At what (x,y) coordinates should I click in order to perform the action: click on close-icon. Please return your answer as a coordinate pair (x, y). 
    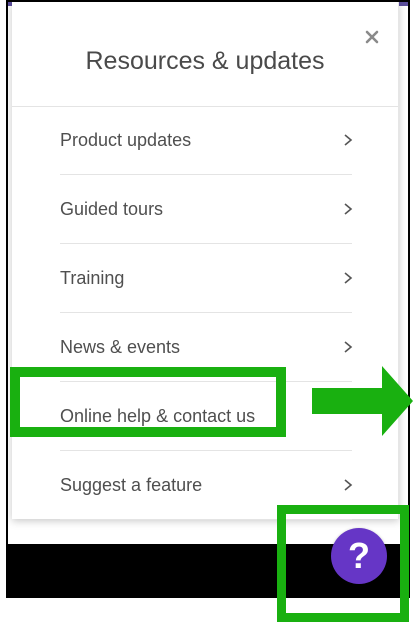
    Looking at the image, I should click on (372, 37).